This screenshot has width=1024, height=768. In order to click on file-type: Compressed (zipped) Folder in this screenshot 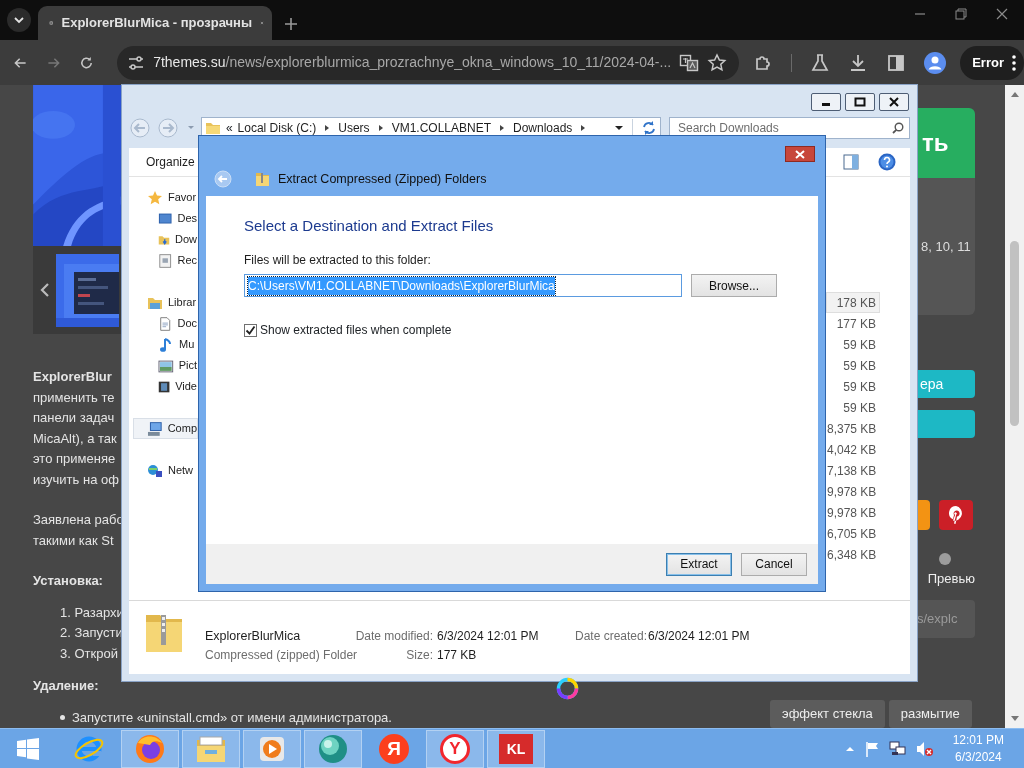, I will do `click(280, 655)`.